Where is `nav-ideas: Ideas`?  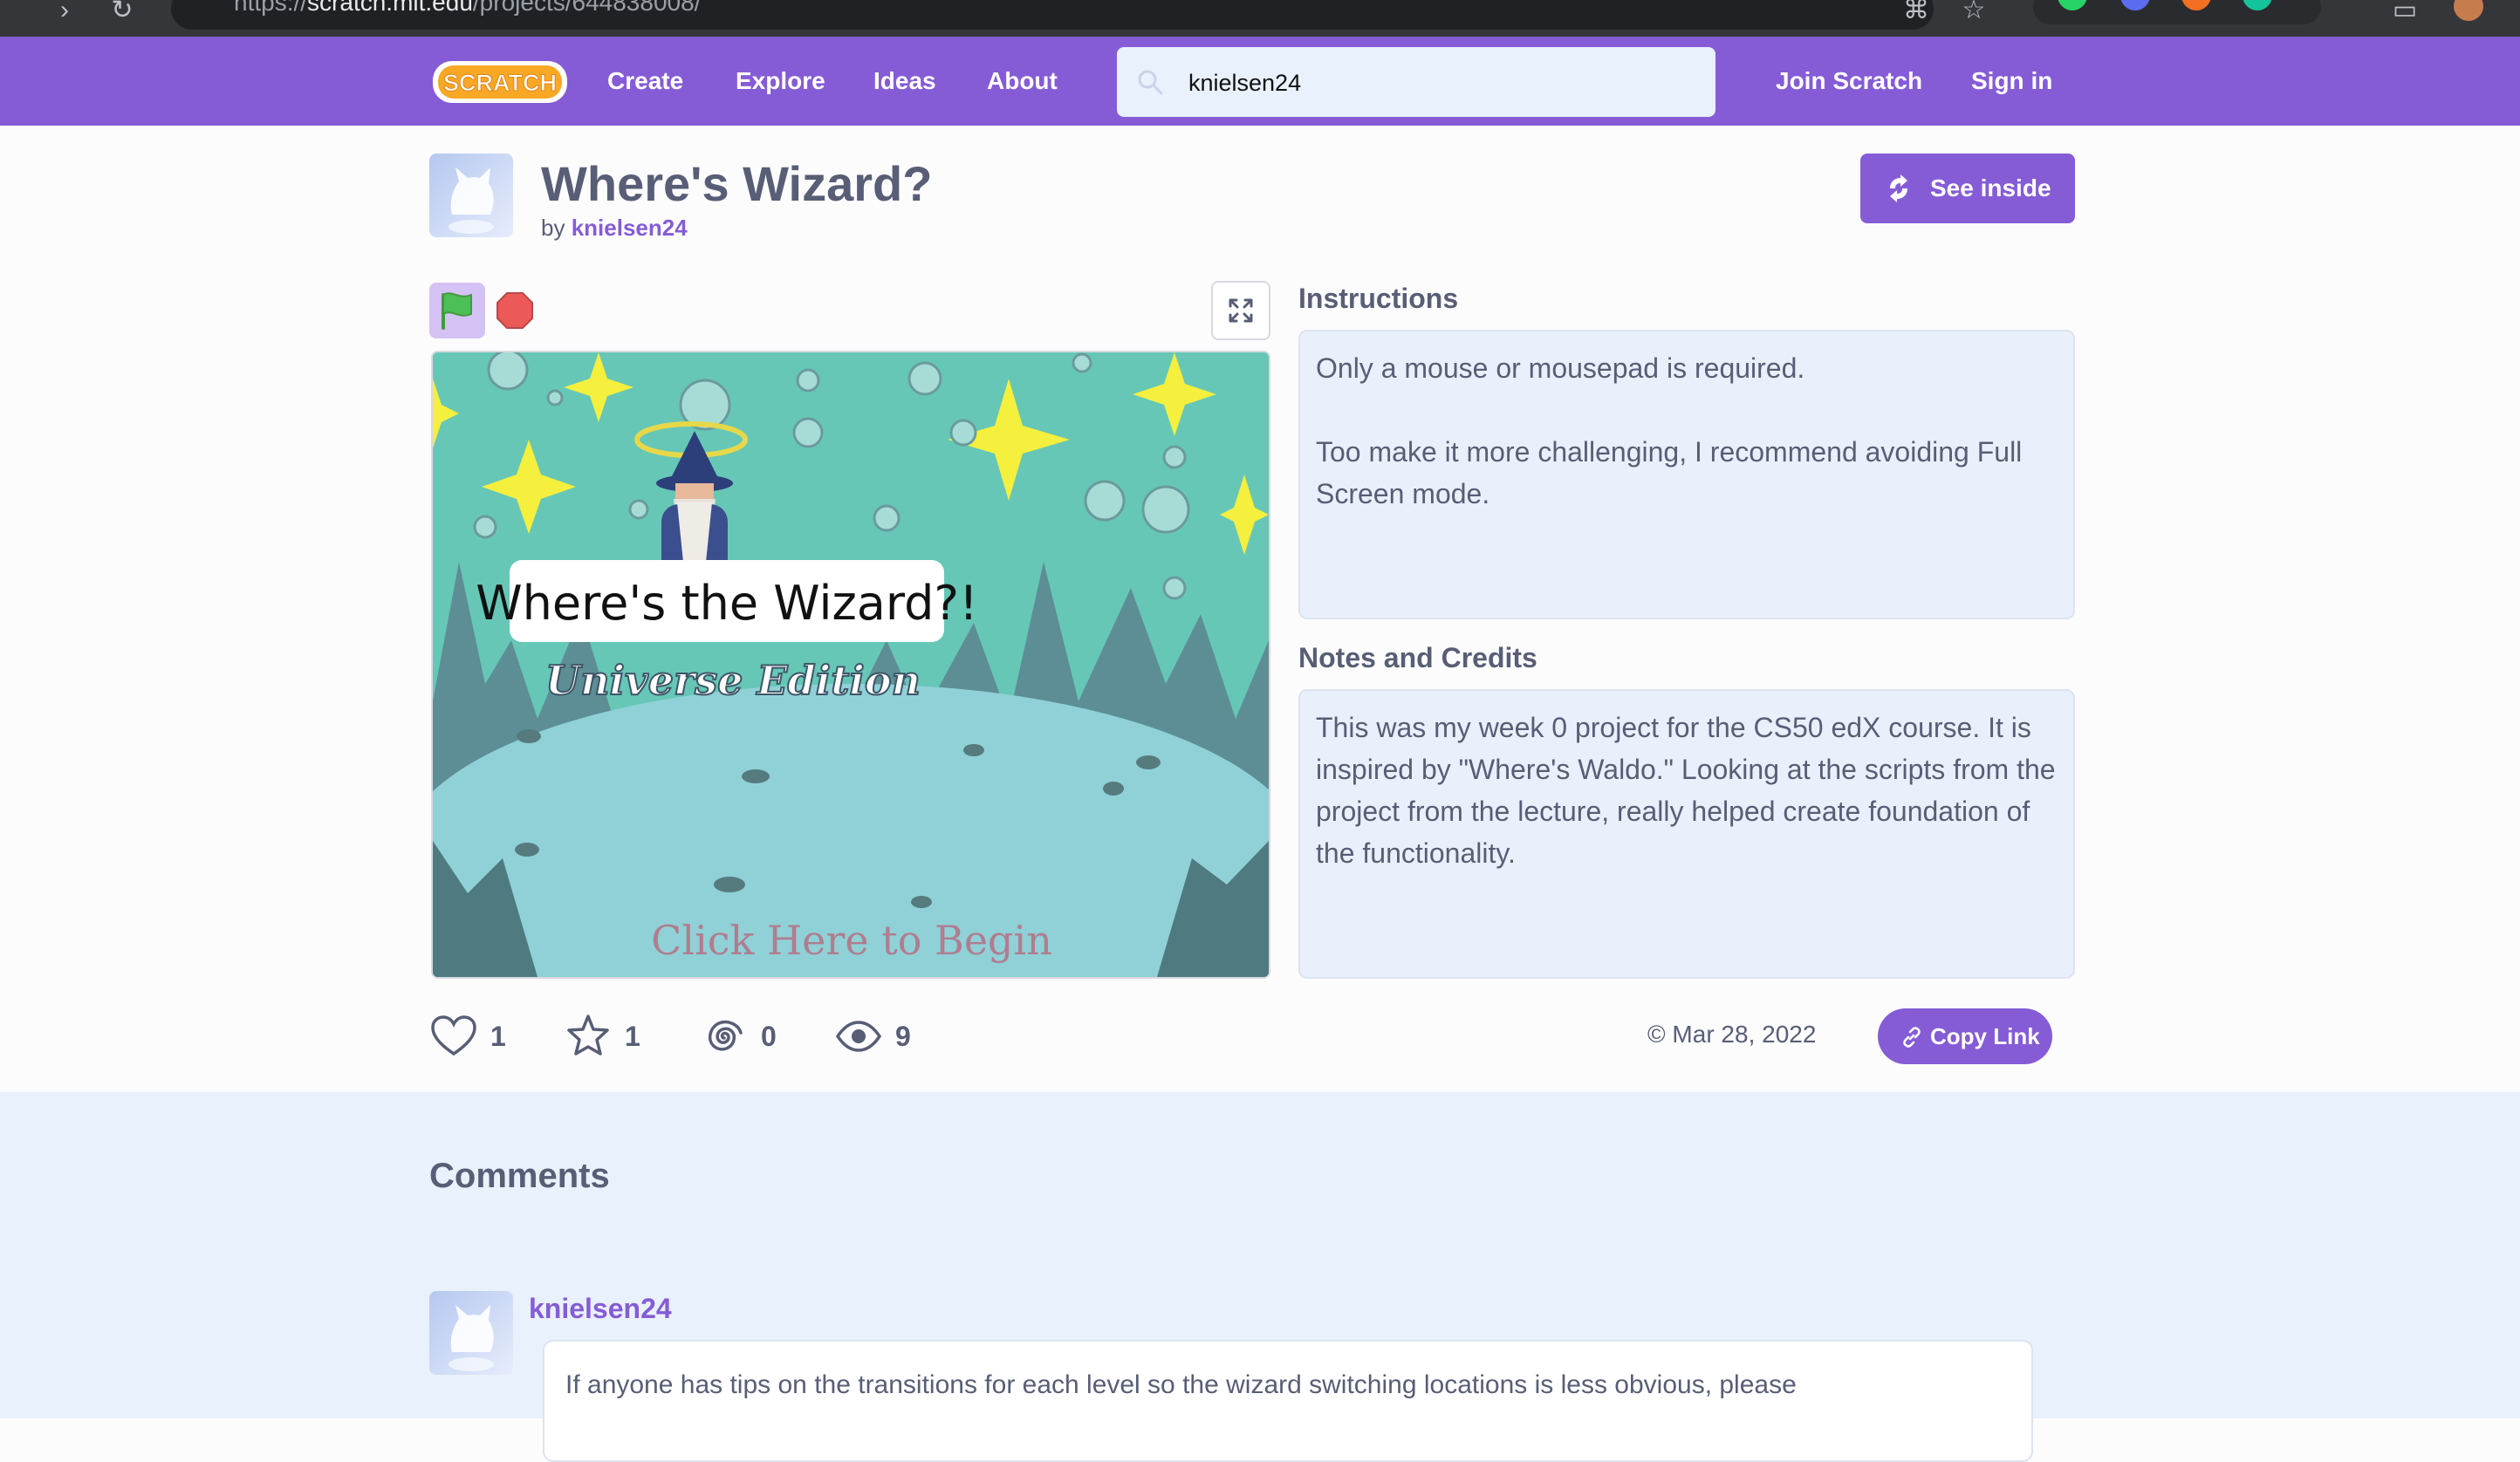 nav-ideas: Ideas is located at coordinates (904, 81).